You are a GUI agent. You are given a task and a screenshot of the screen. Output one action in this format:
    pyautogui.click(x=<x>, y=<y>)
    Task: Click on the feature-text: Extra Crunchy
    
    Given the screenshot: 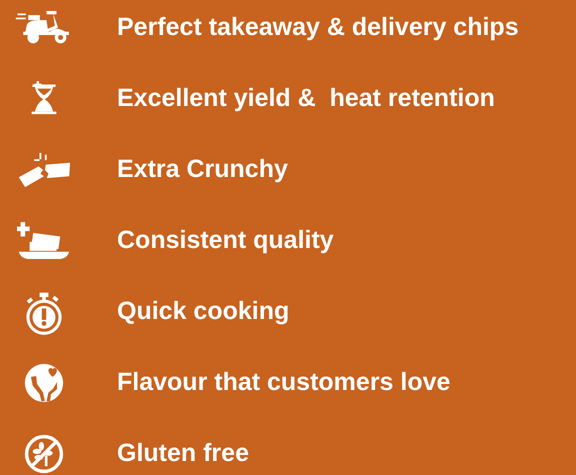 What is the action you would take?
    pyautogui.click(x=202, y=169)
    